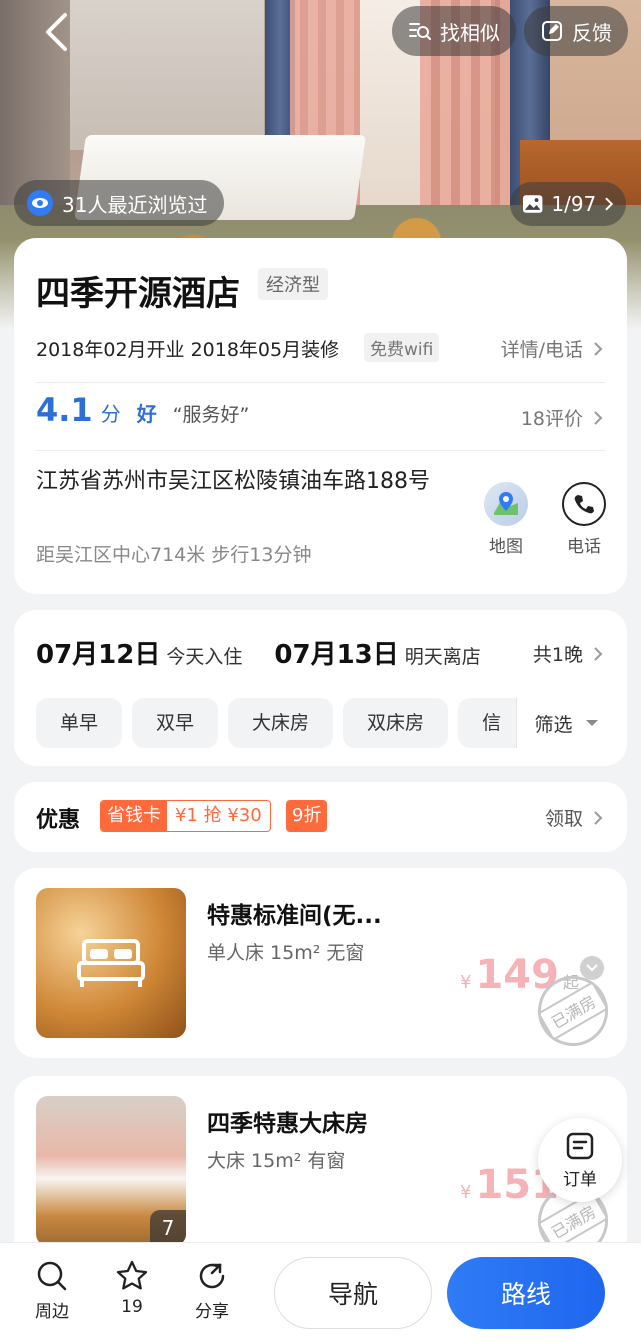 This screenshot has width=641, height=1343. I want to click on room-spec: 单人床 15m² 无窗, so click(286, 953).